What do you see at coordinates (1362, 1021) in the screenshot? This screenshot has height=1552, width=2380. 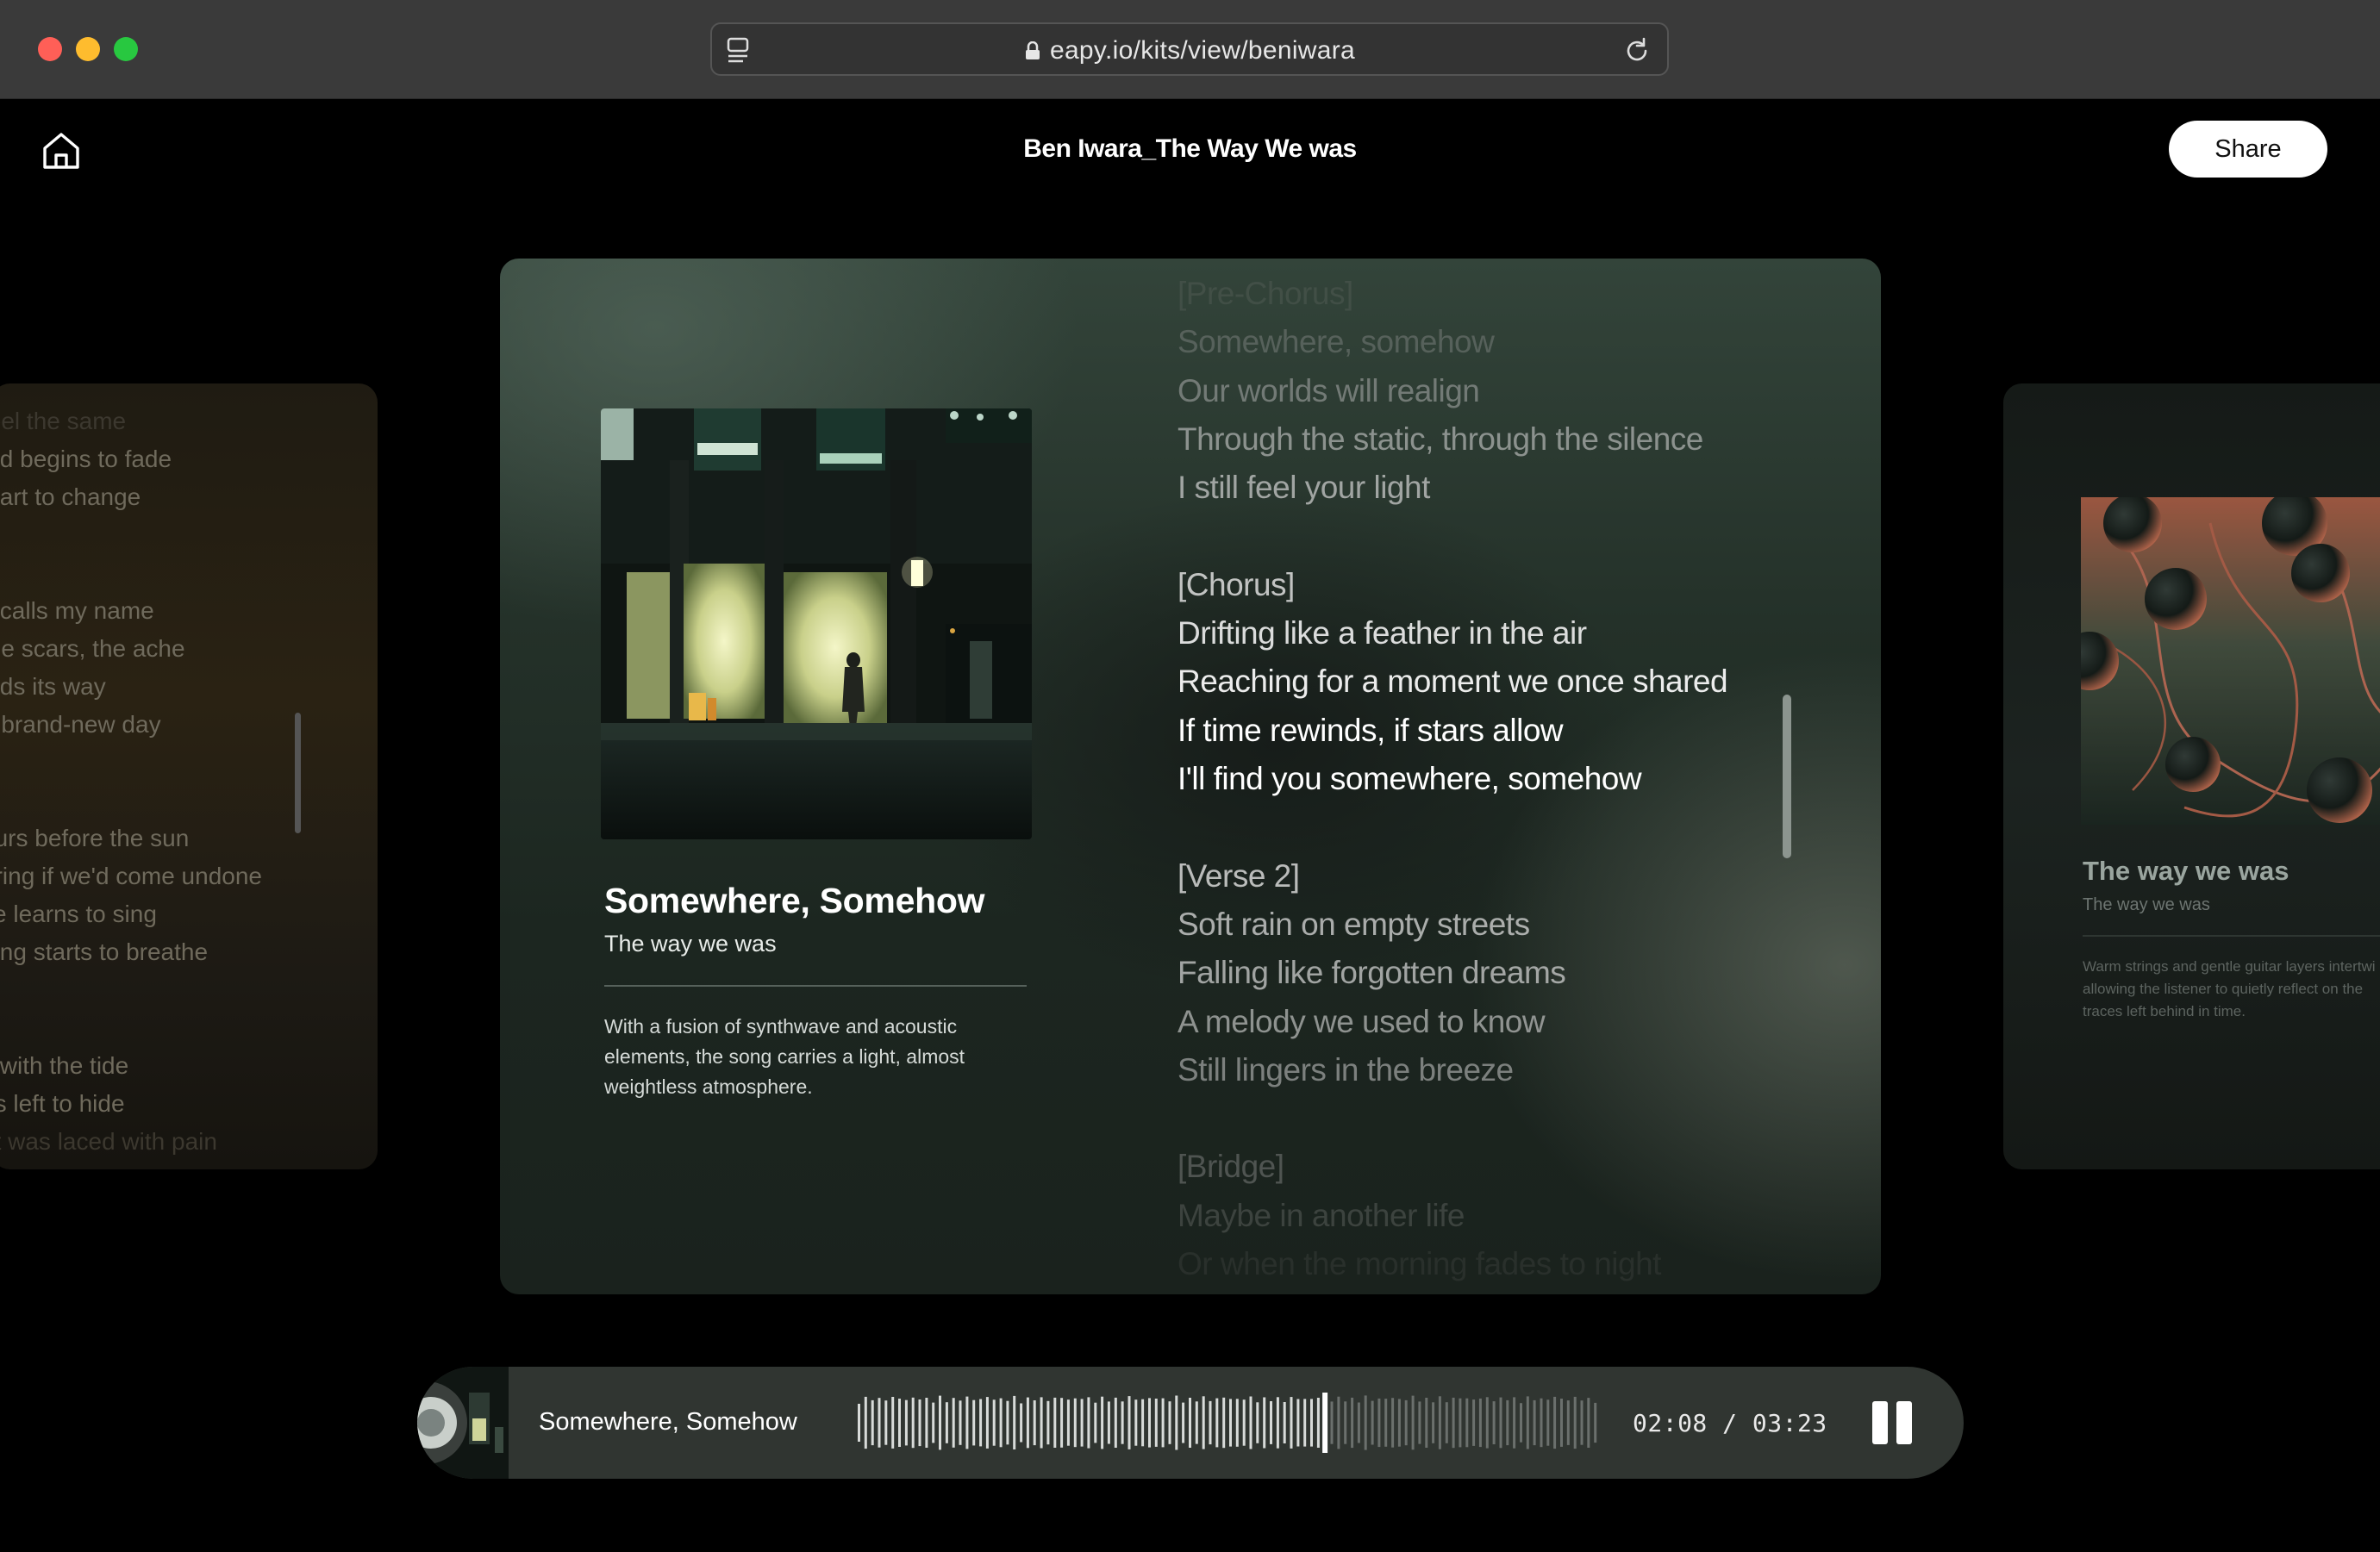 I see `lyric-line: A melody we used to know` at bounding box center [1362, 1021].